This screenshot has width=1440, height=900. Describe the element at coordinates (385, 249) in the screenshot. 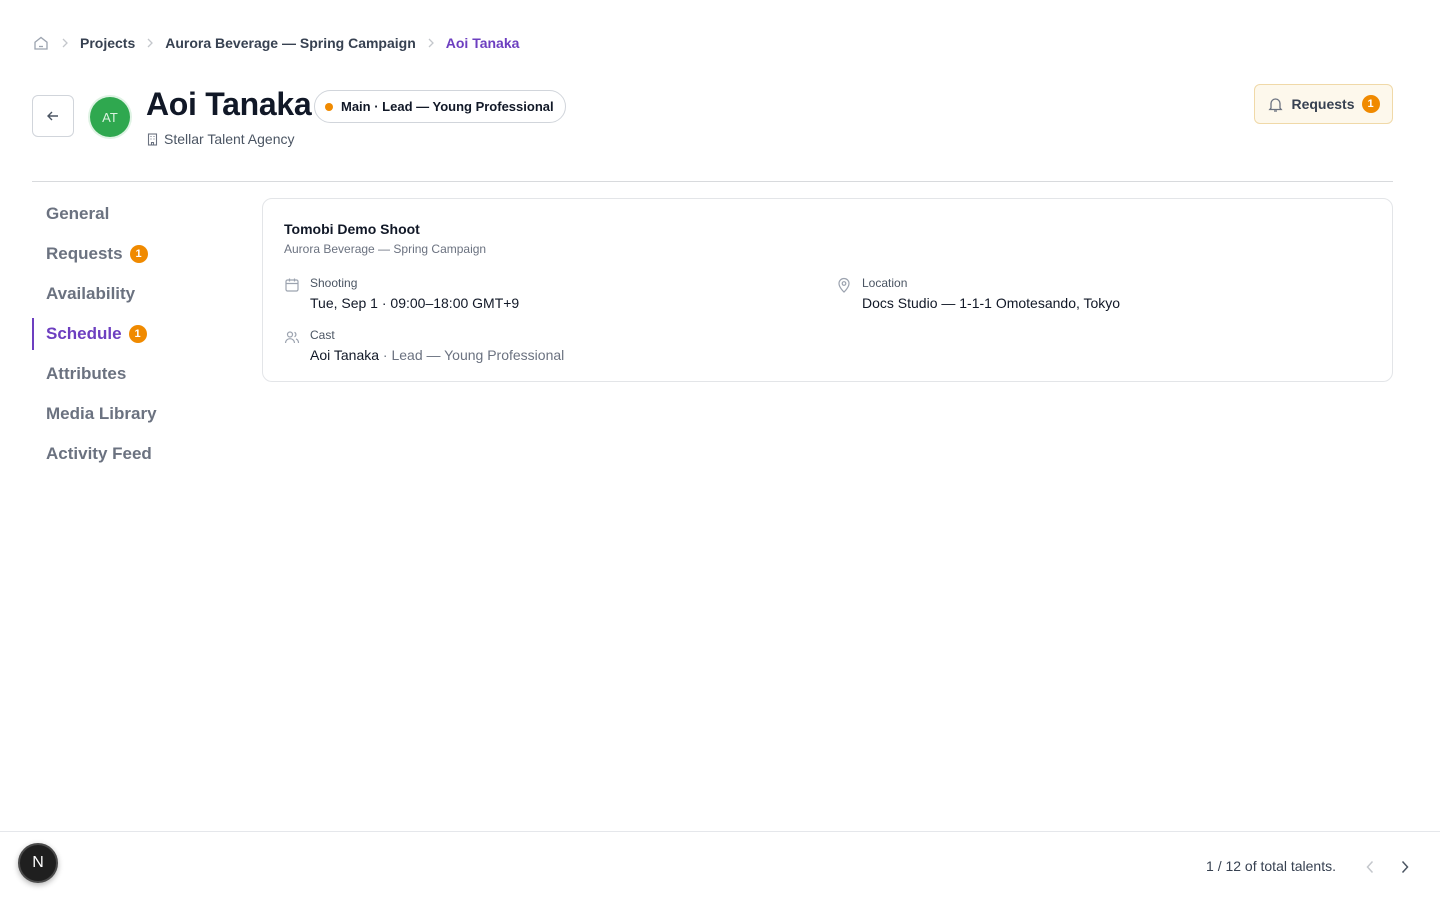

I see `schedule-subtitle: Aurora Beverage — Spring Campaign` at that location.